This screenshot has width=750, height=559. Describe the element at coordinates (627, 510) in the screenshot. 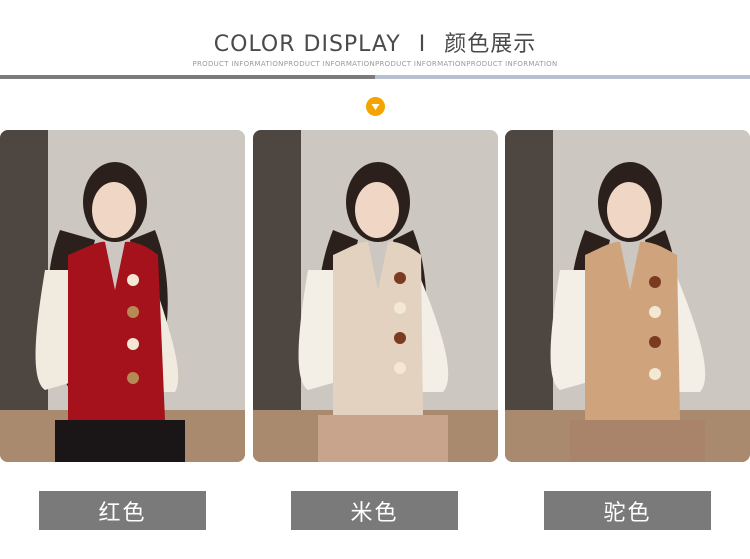

I see `color-label-camel: 驼色` at that location.